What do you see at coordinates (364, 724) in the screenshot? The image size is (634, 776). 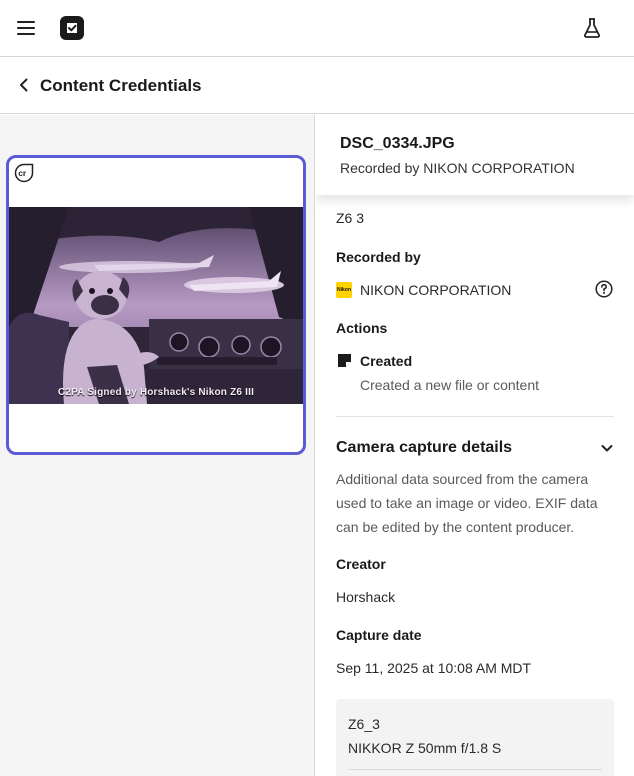 I see `camera-model: Z6_3` at bounding box center [364, 724].